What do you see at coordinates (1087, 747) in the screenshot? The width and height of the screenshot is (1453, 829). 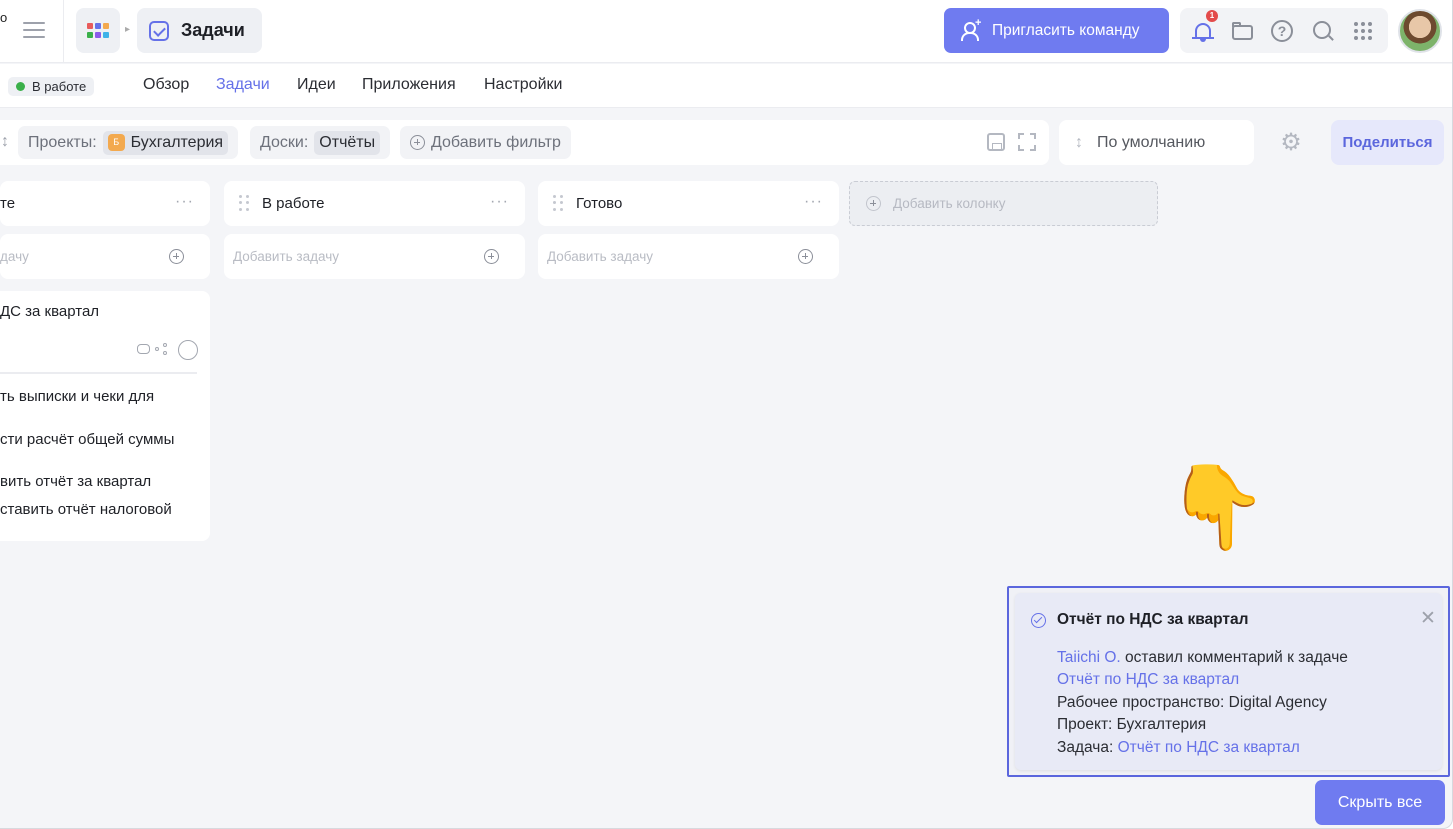 I see `task-line-label: Задача:` at bounding box center [1087, 747].